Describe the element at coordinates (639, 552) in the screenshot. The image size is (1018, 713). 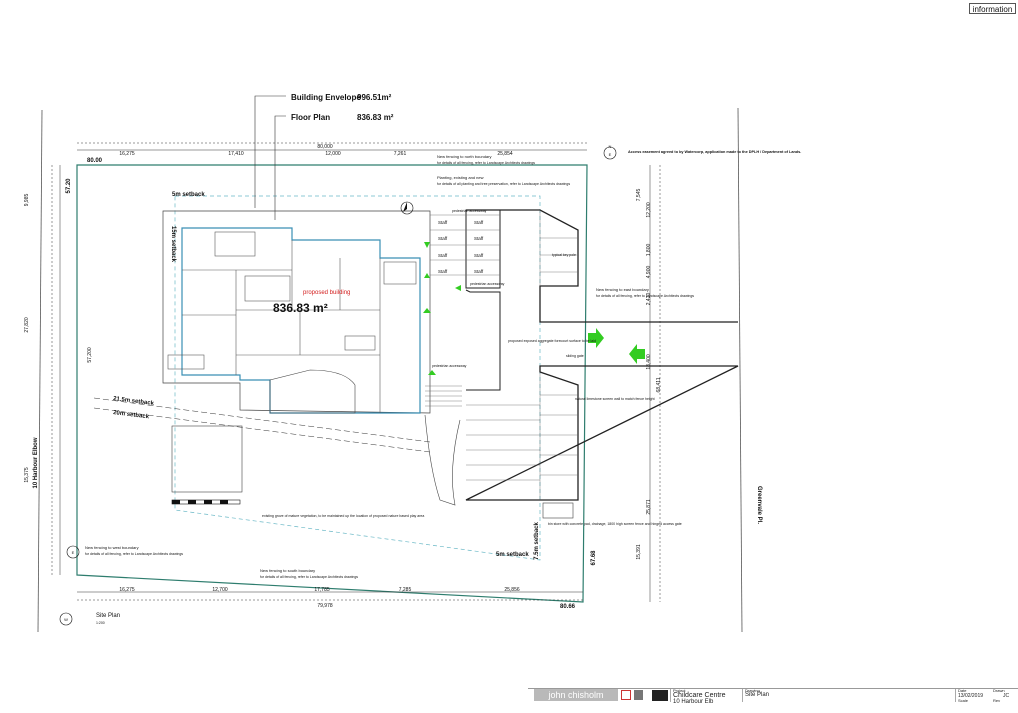
I see `right-dim-8: 15,391` at that location.